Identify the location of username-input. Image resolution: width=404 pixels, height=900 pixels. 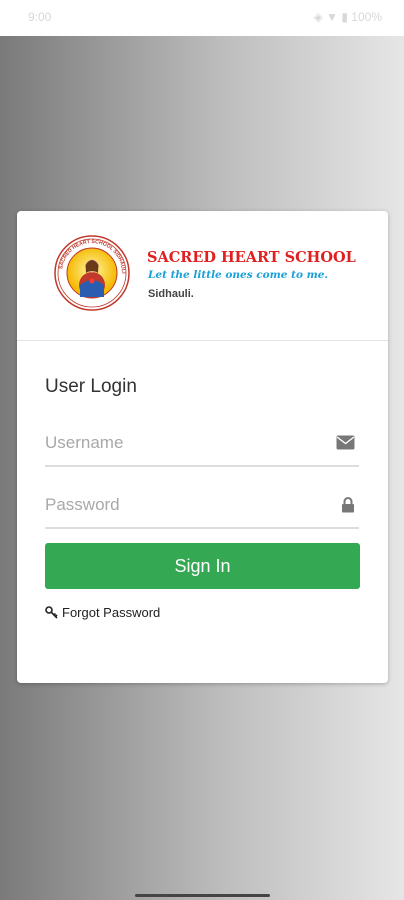
(180, 443).